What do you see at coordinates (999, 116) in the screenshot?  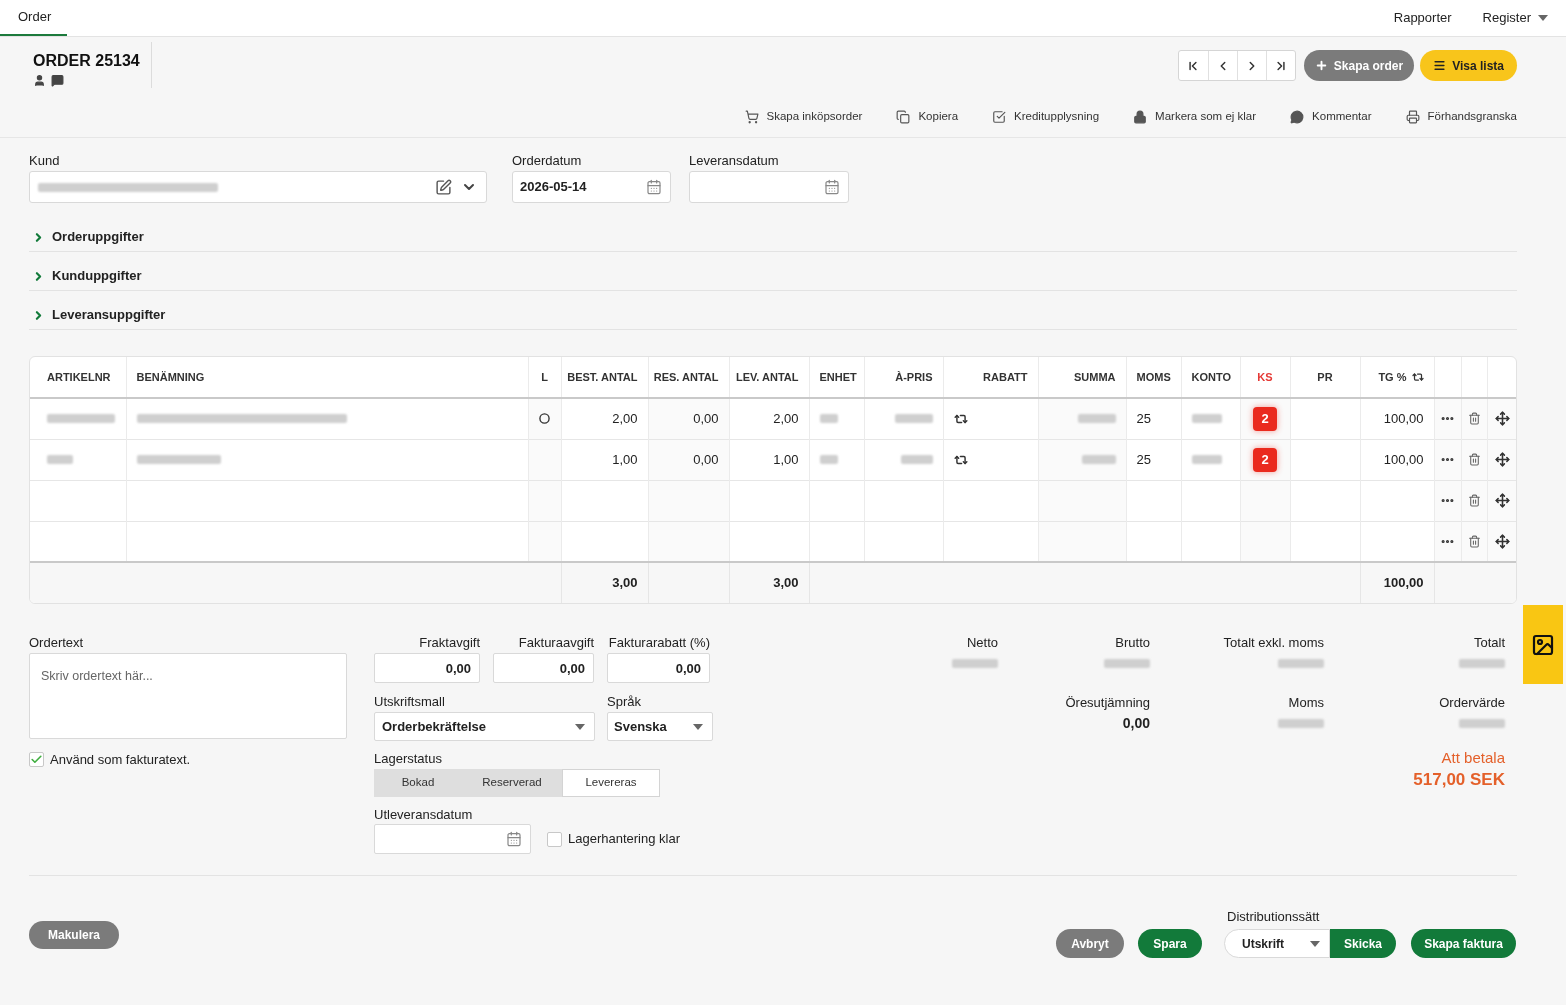 I see `checkbox-icon` at bounding box center [999, 116].